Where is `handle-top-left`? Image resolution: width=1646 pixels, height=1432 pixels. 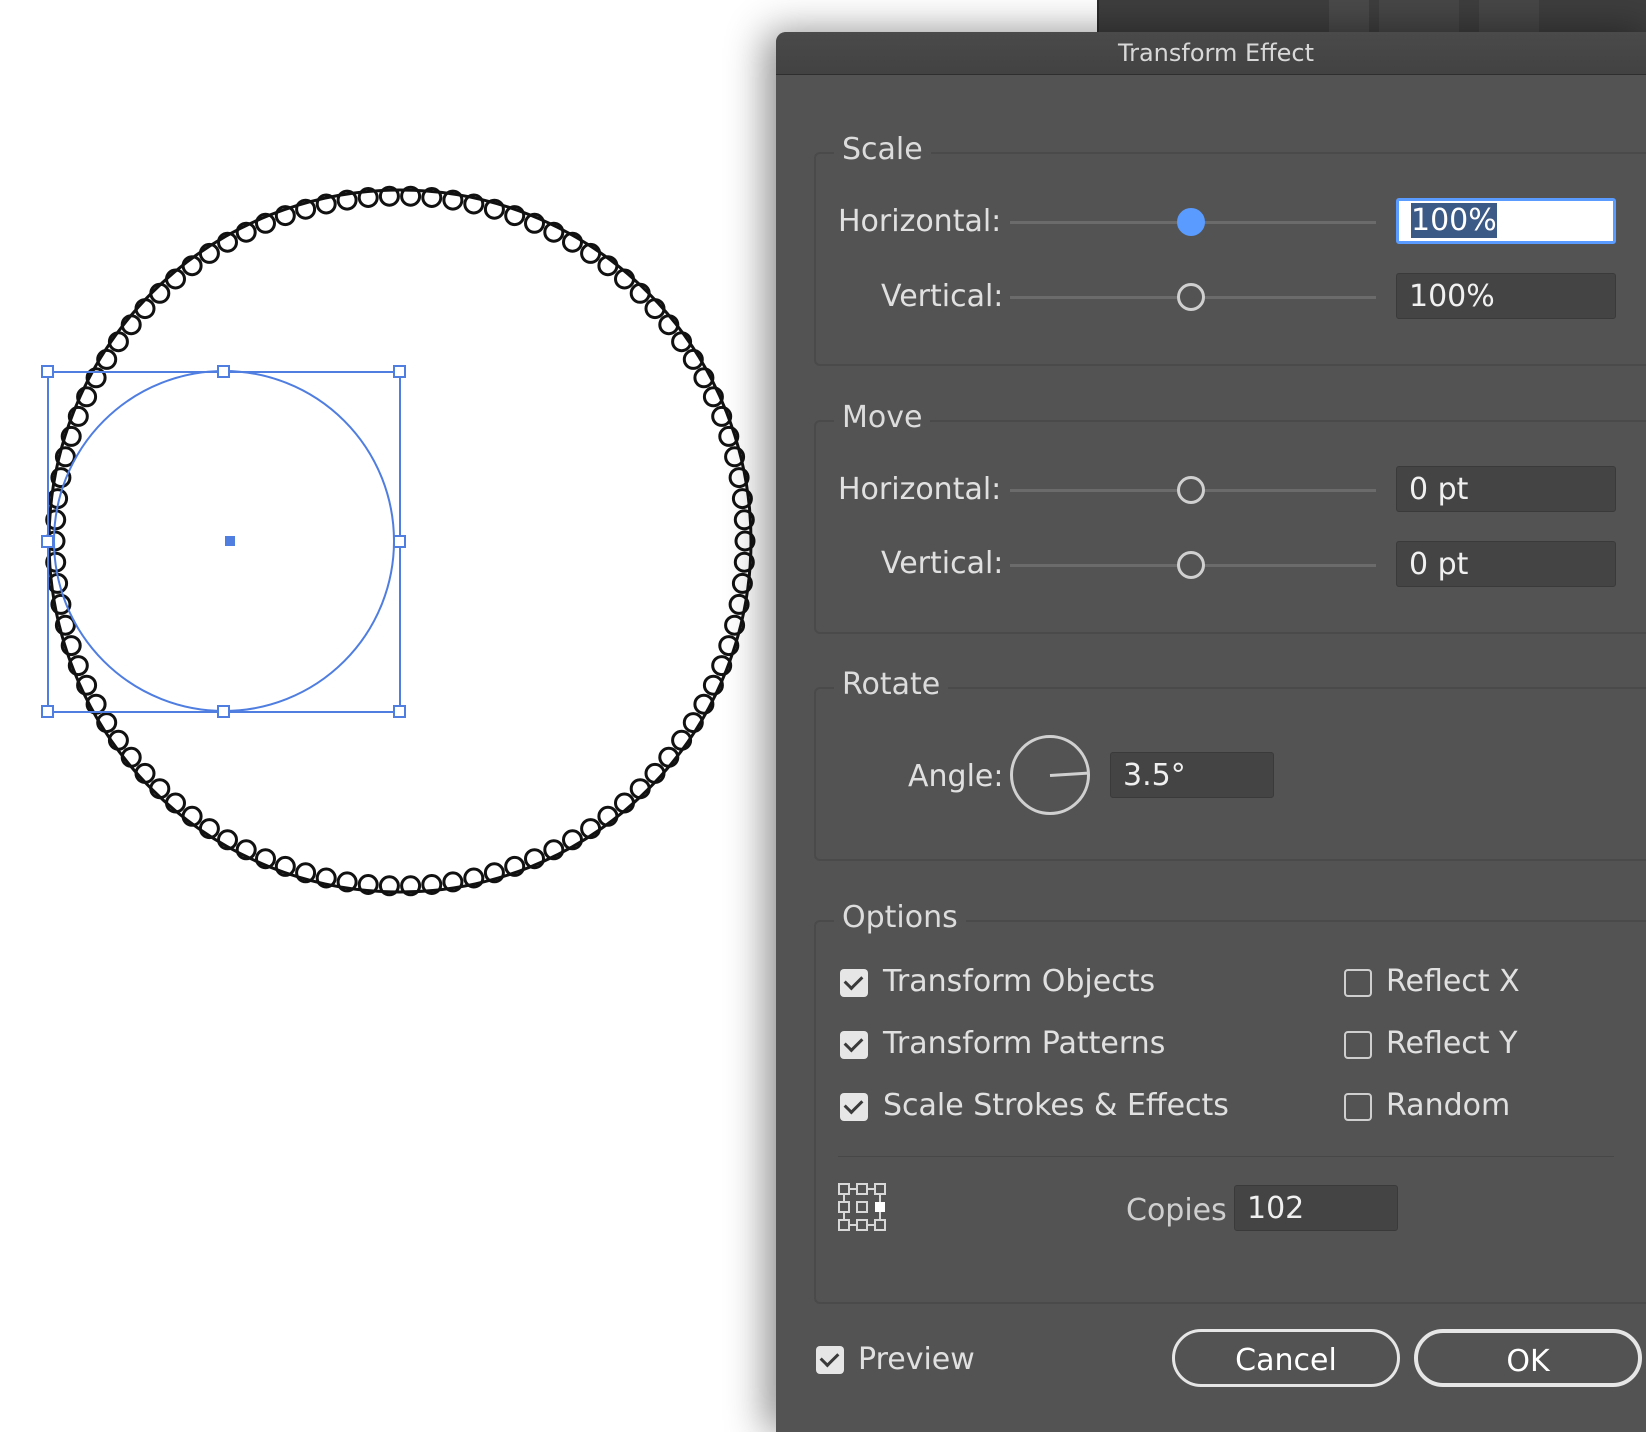 handle-top-left is located at coordinates (47, 371).